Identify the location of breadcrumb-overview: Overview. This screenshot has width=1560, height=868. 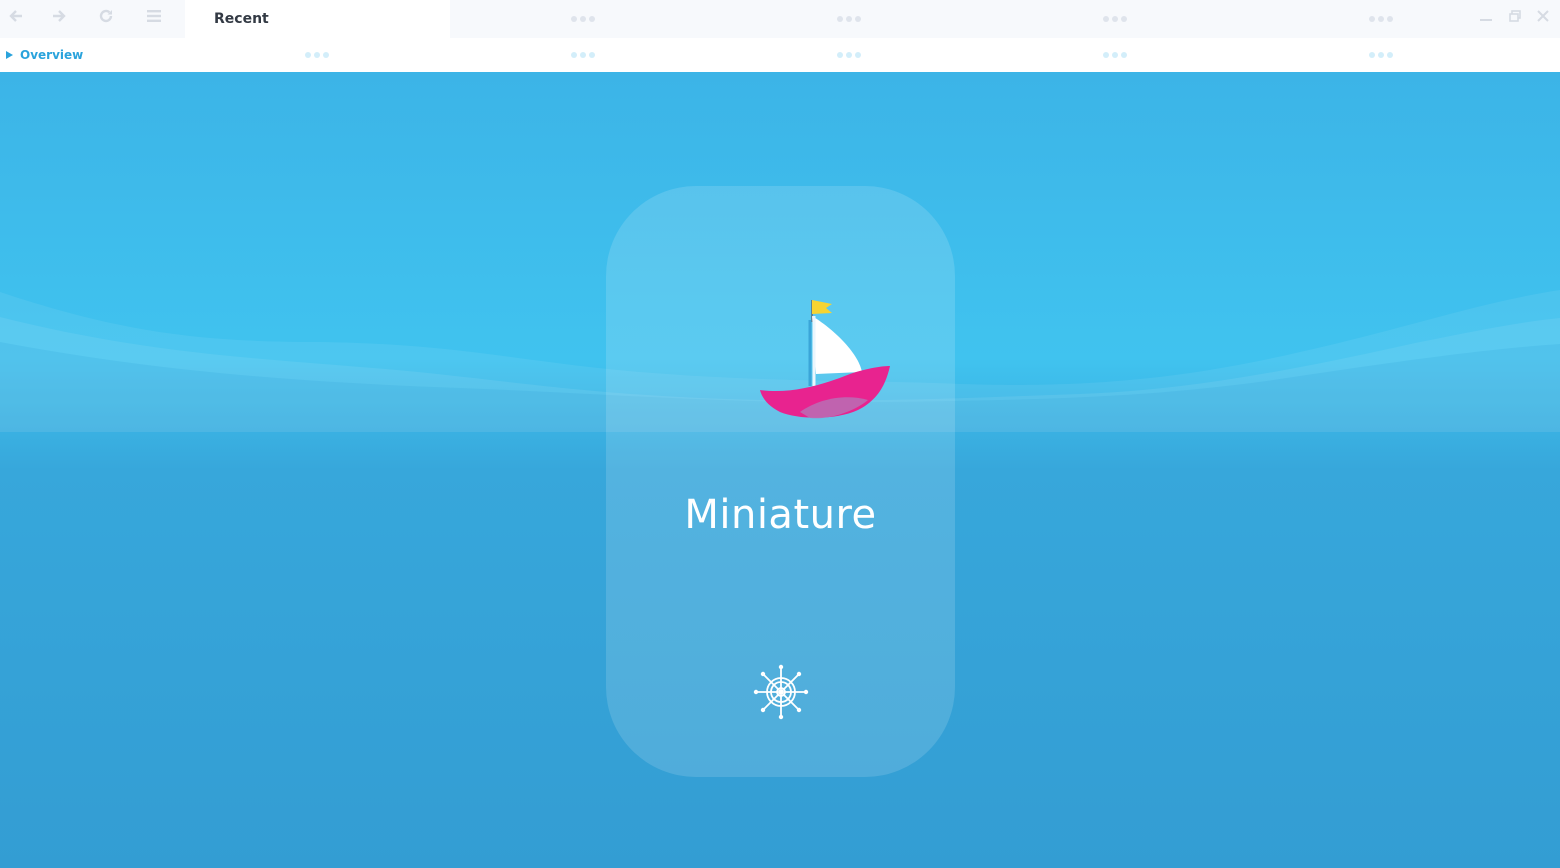
(43, 55).